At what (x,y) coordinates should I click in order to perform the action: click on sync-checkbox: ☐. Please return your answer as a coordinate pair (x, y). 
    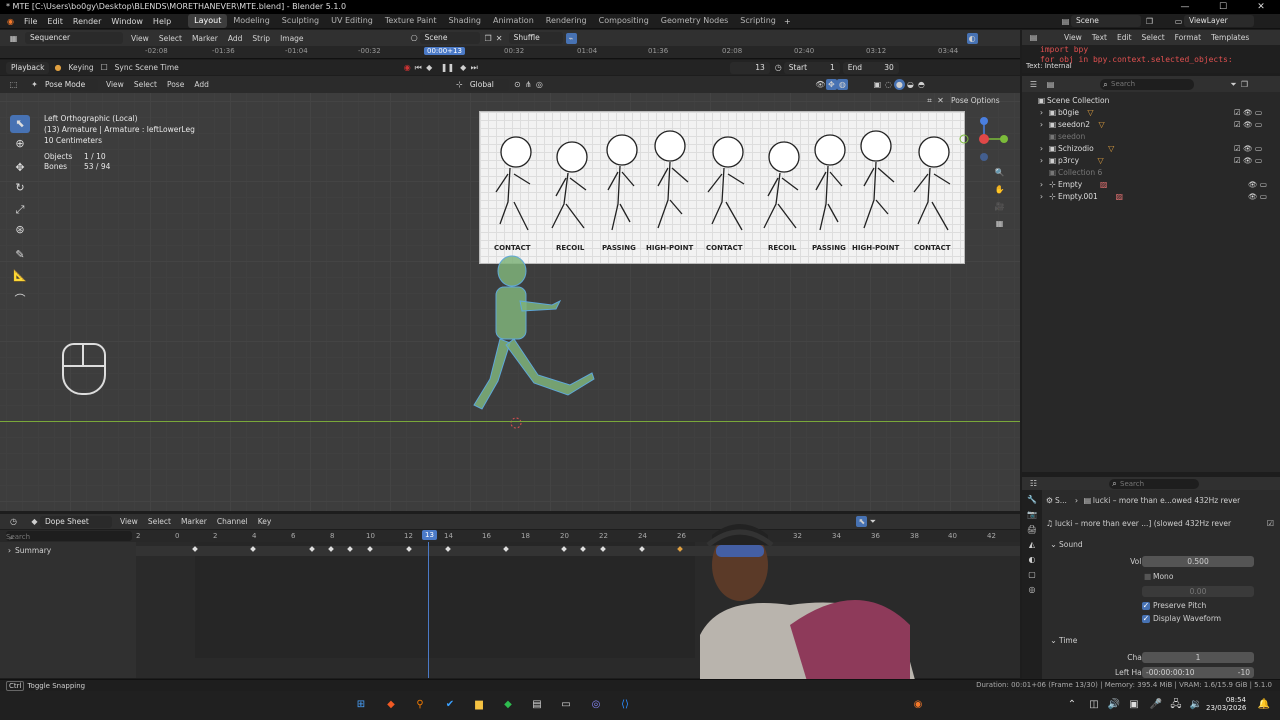
    Looking at the image, I should click on (104, 67).